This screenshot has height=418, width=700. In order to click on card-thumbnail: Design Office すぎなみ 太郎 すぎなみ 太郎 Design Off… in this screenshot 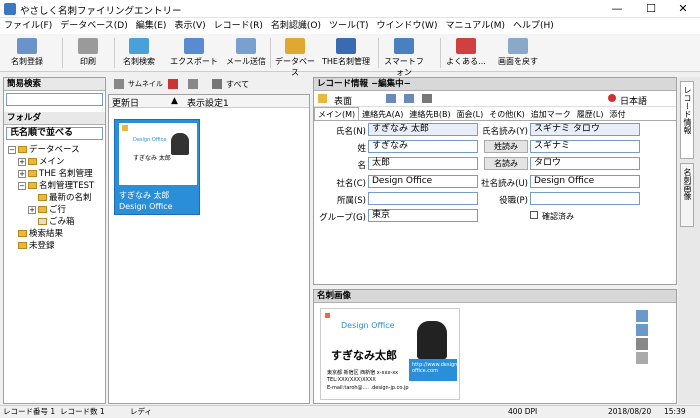, I will do `click(157, 167)`.